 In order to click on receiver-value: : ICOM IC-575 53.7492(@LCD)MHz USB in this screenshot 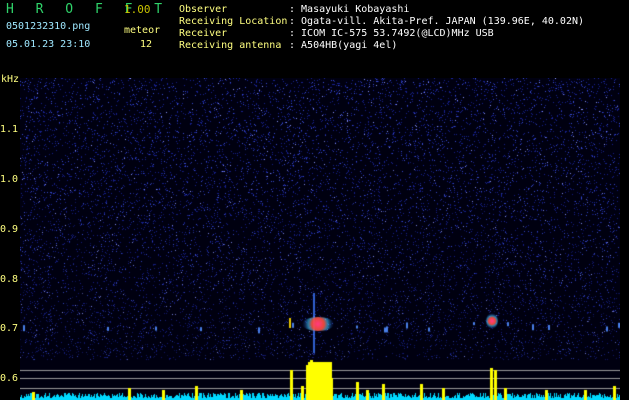, I will do `click(391, 33)`.